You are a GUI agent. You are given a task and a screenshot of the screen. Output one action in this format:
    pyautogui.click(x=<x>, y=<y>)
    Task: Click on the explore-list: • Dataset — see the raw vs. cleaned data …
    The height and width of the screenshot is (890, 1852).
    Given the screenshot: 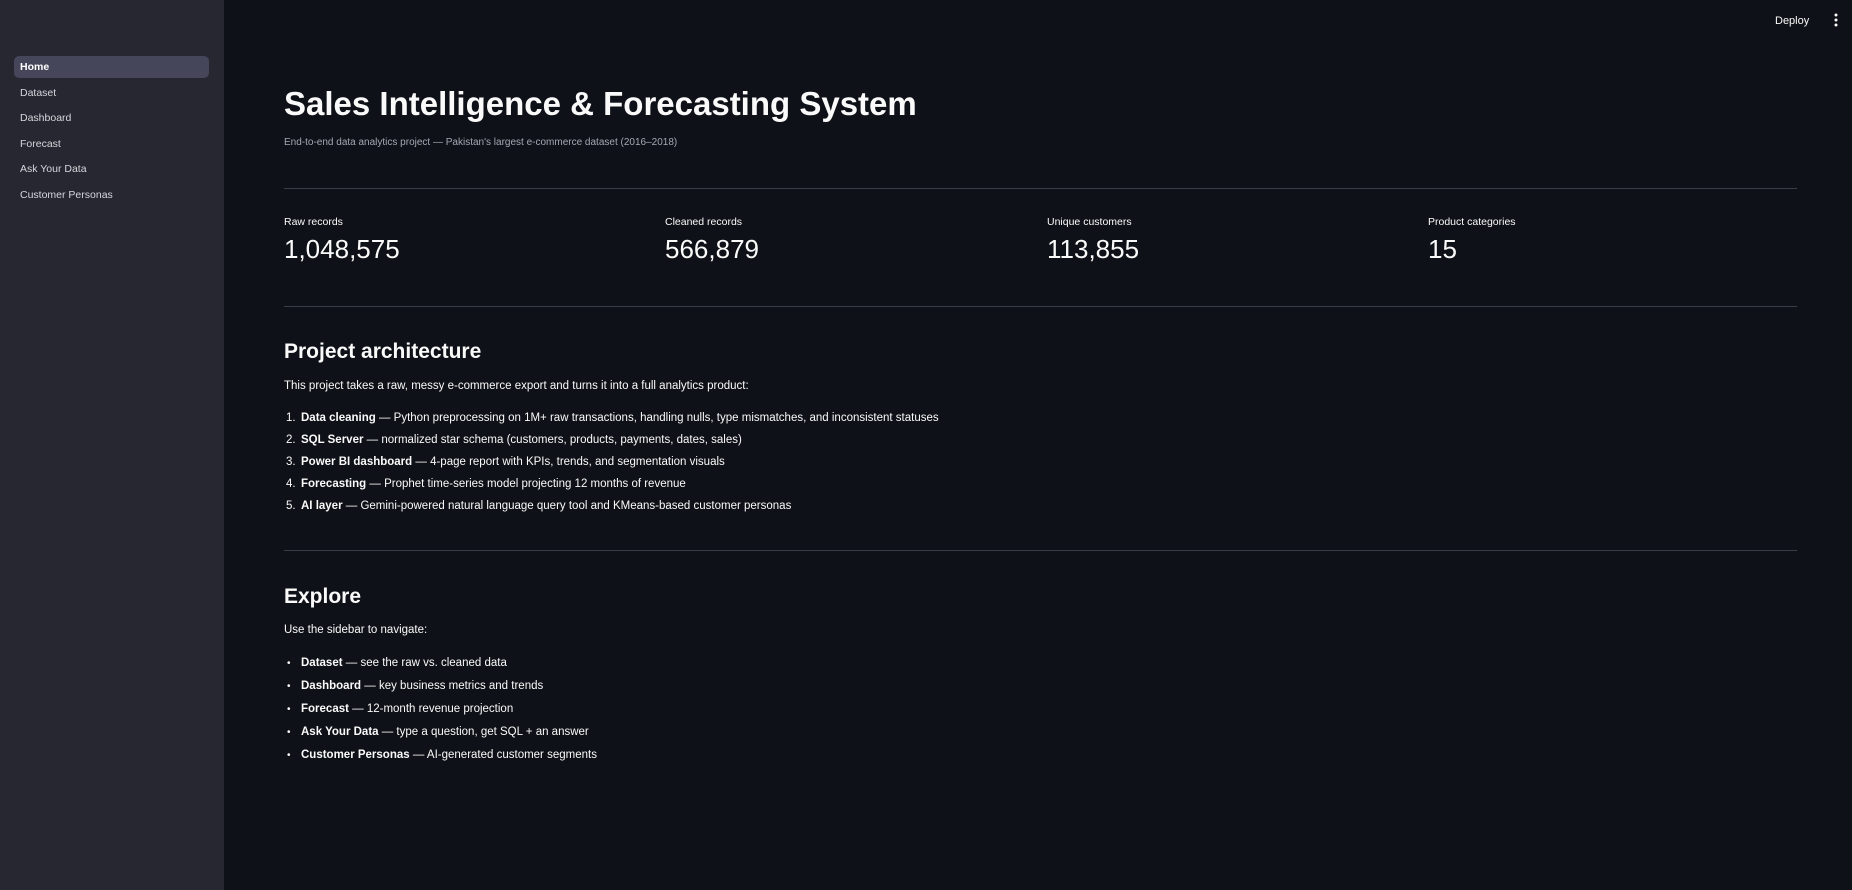 What is the action you would take?
    pyautogui.click(x=440, y=713)
    